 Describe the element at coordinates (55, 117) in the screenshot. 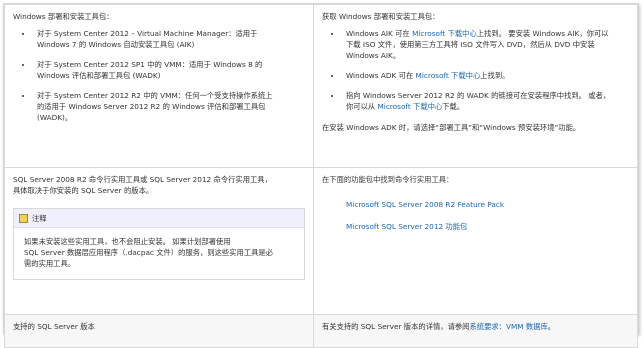

I see `list-item-line: (WADK)。` at that location.